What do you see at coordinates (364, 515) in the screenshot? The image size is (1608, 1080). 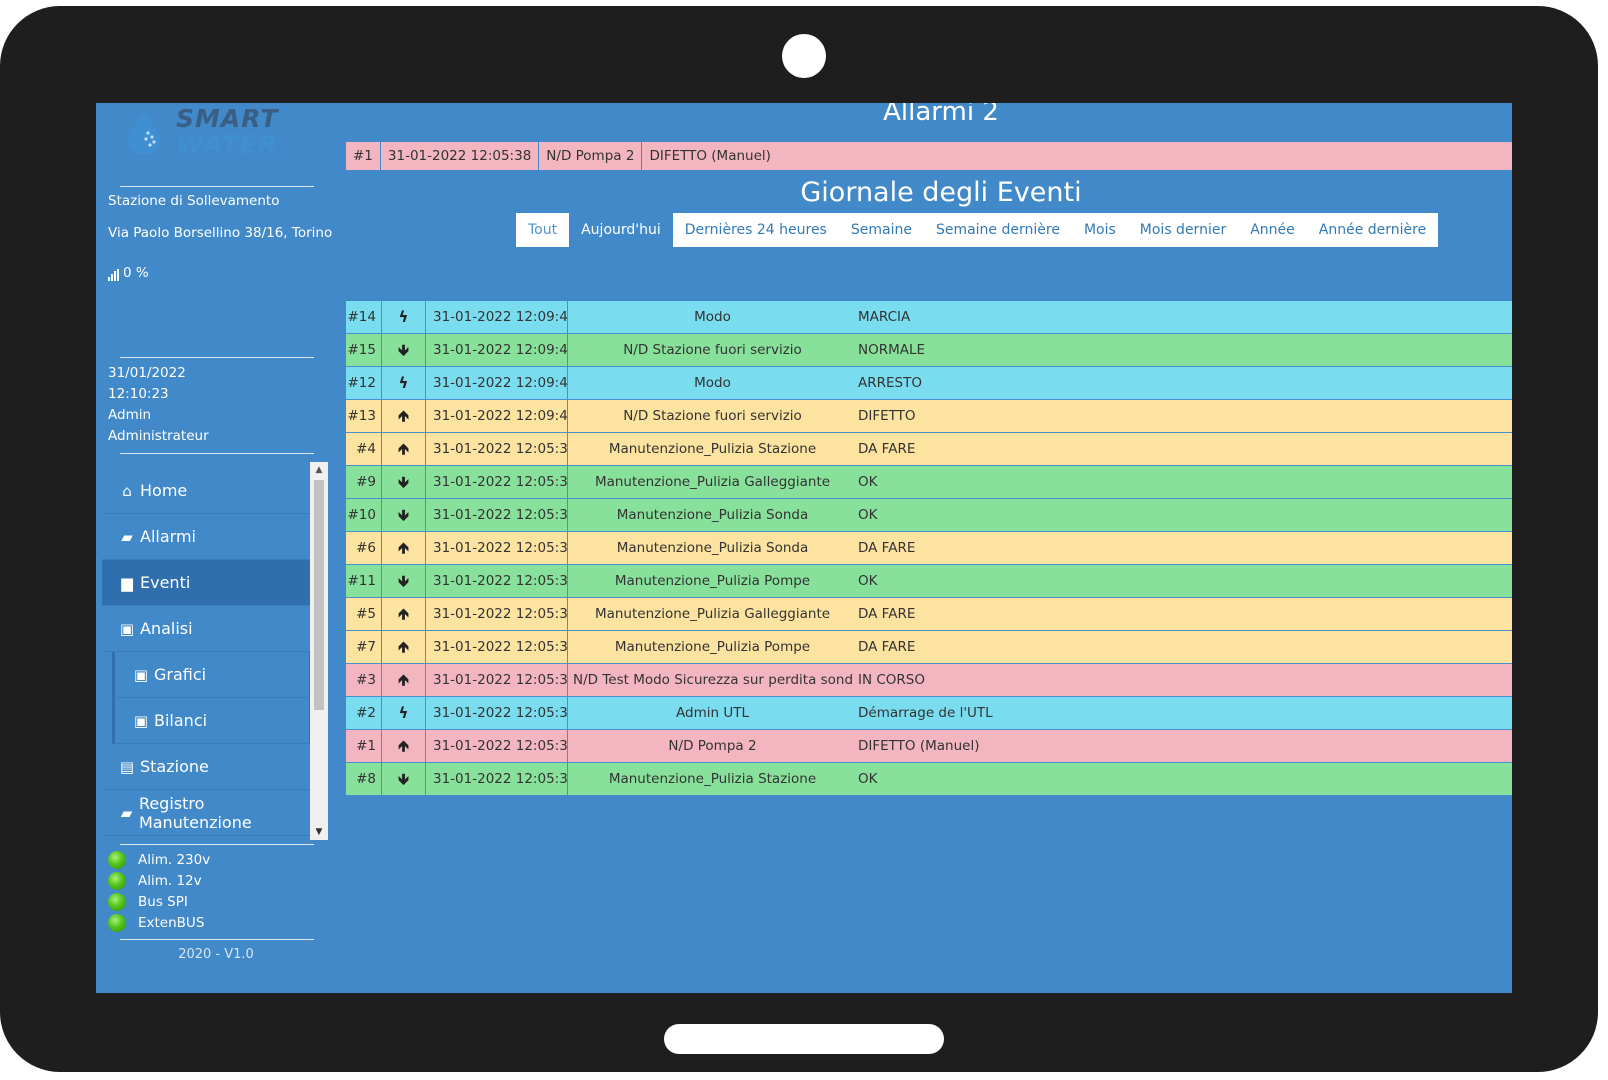 I see `event-id: #10` at bounding box center [364, 515].